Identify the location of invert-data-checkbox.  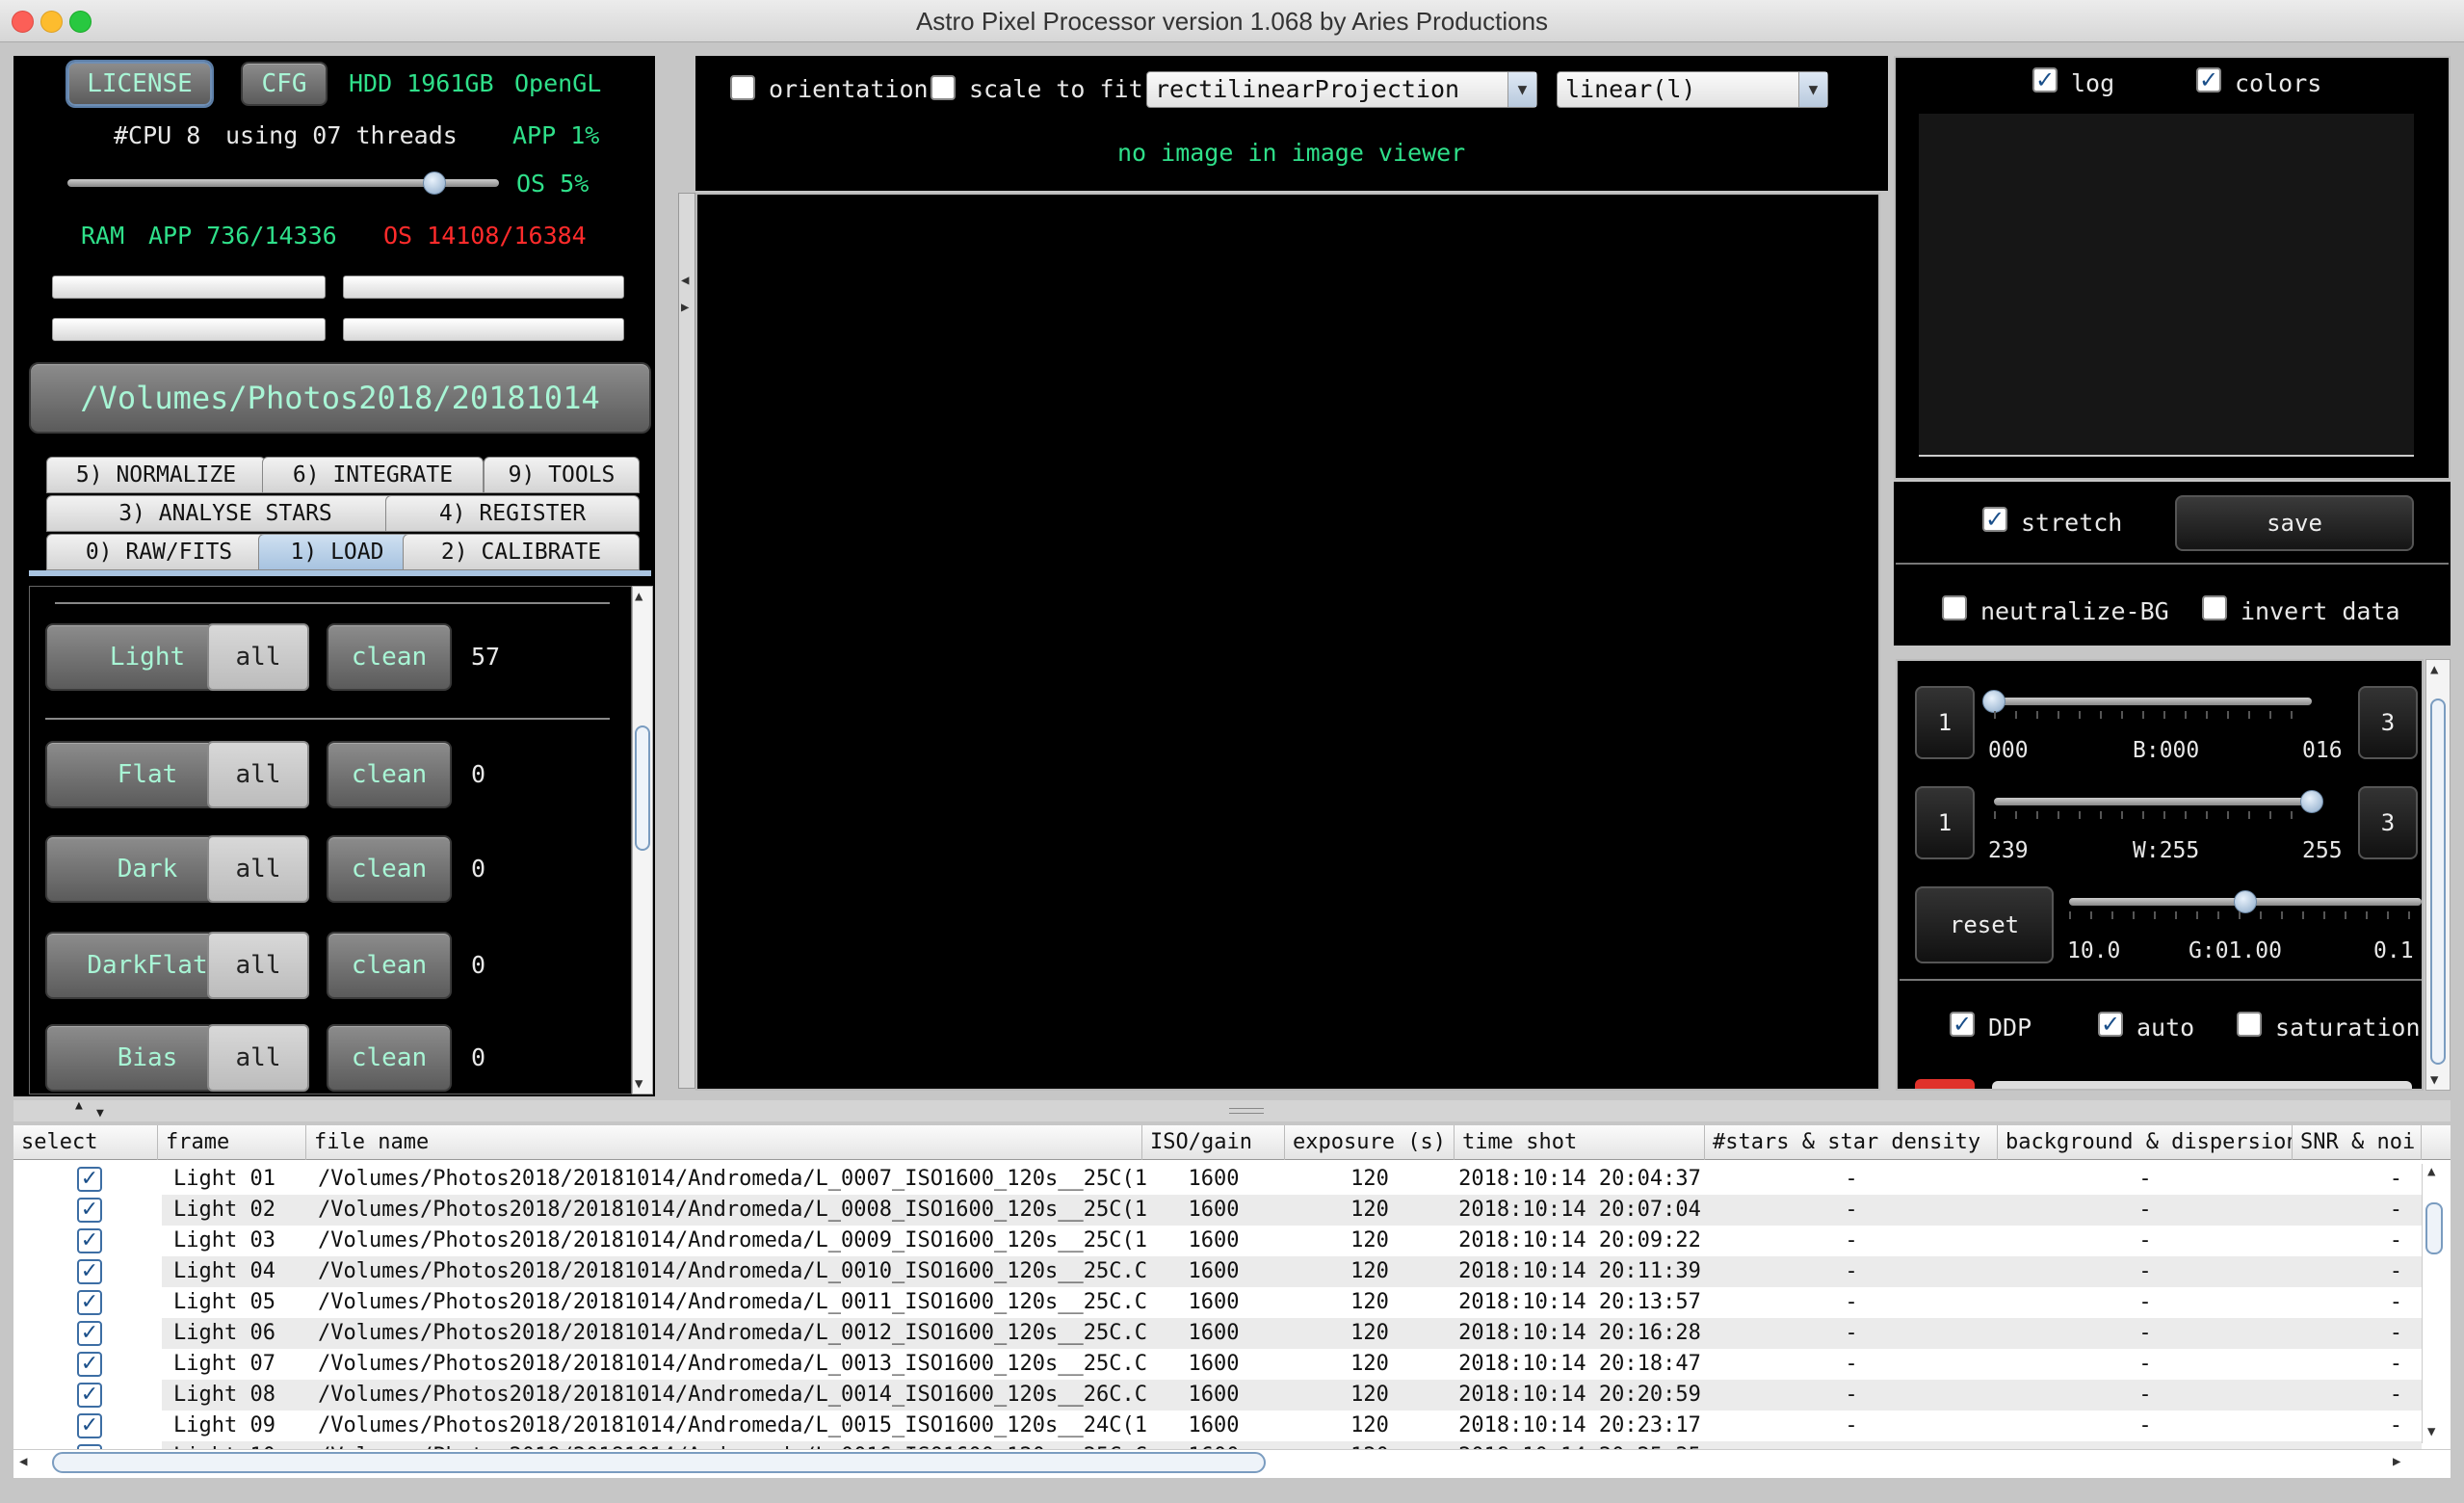
(2215, 607).